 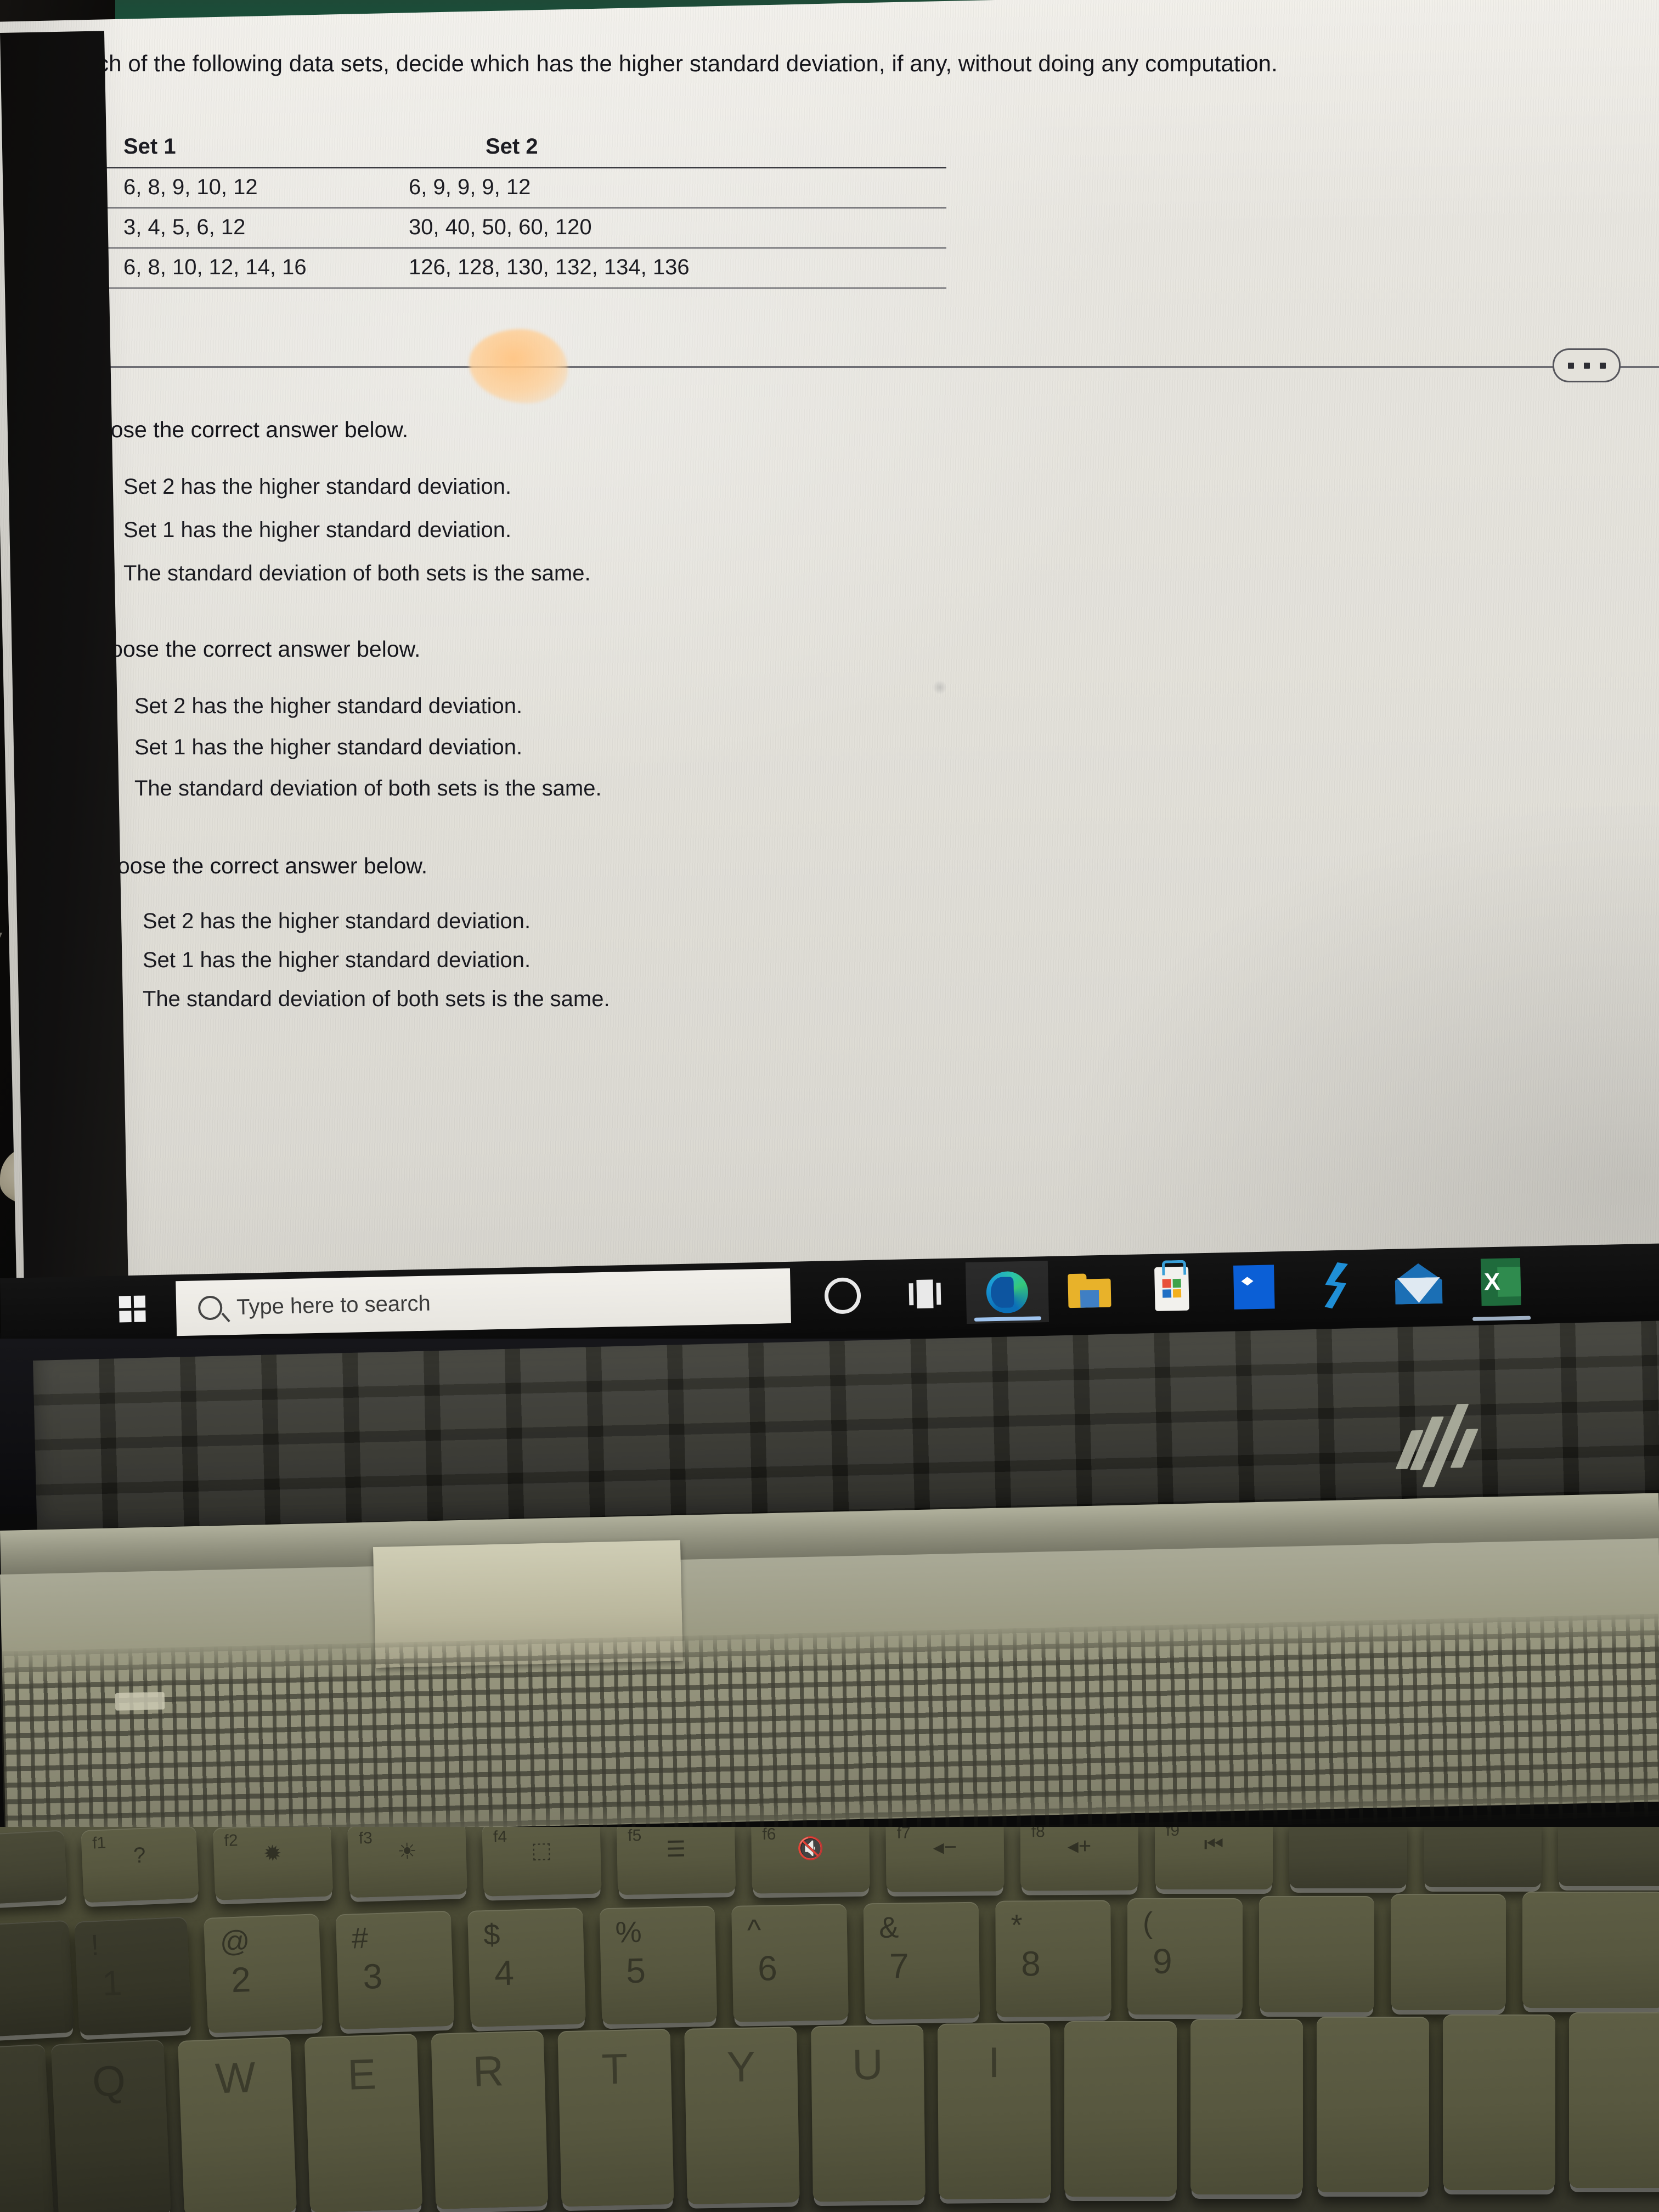 I want to click on key-f6: f6 🔇, so click(x=811, y=1861).